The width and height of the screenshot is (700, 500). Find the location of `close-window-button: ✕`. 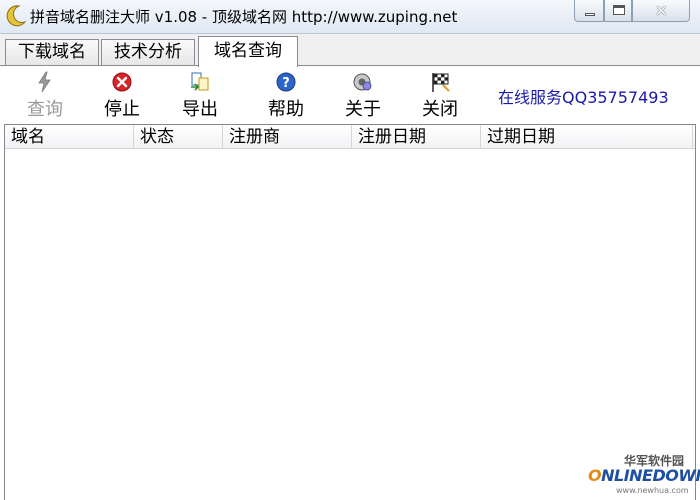

close-window-button: ✕ is located at coordinates (661, 11).